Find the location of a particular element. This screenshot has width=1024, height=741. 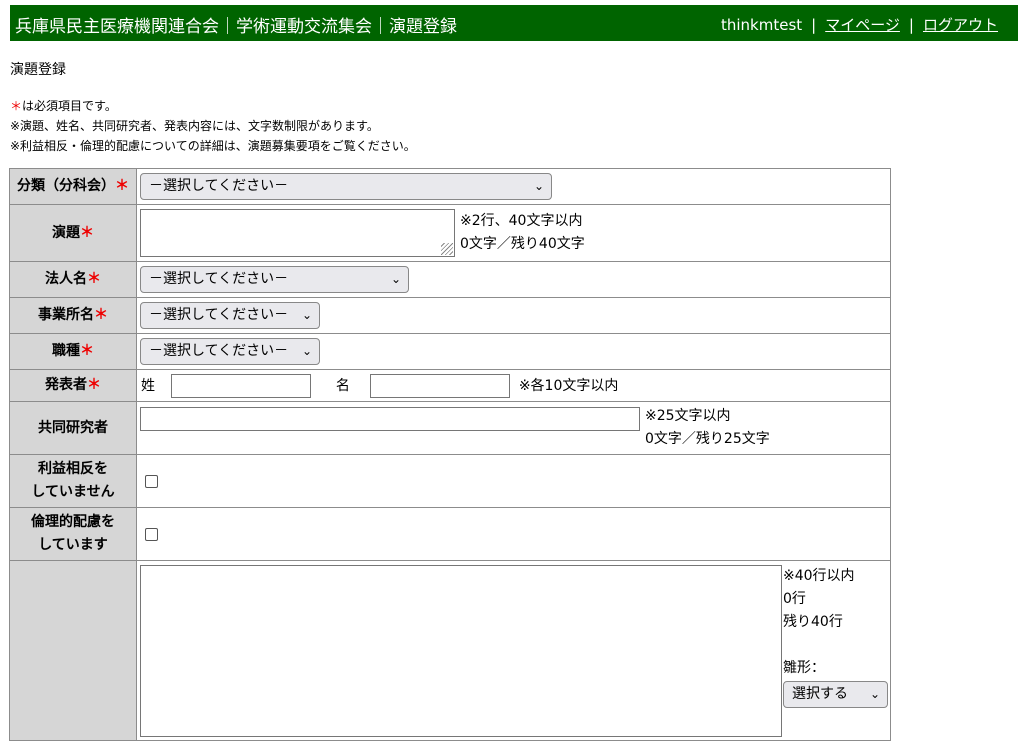

sei-label: 姓 is located at coordinates (148, 385).